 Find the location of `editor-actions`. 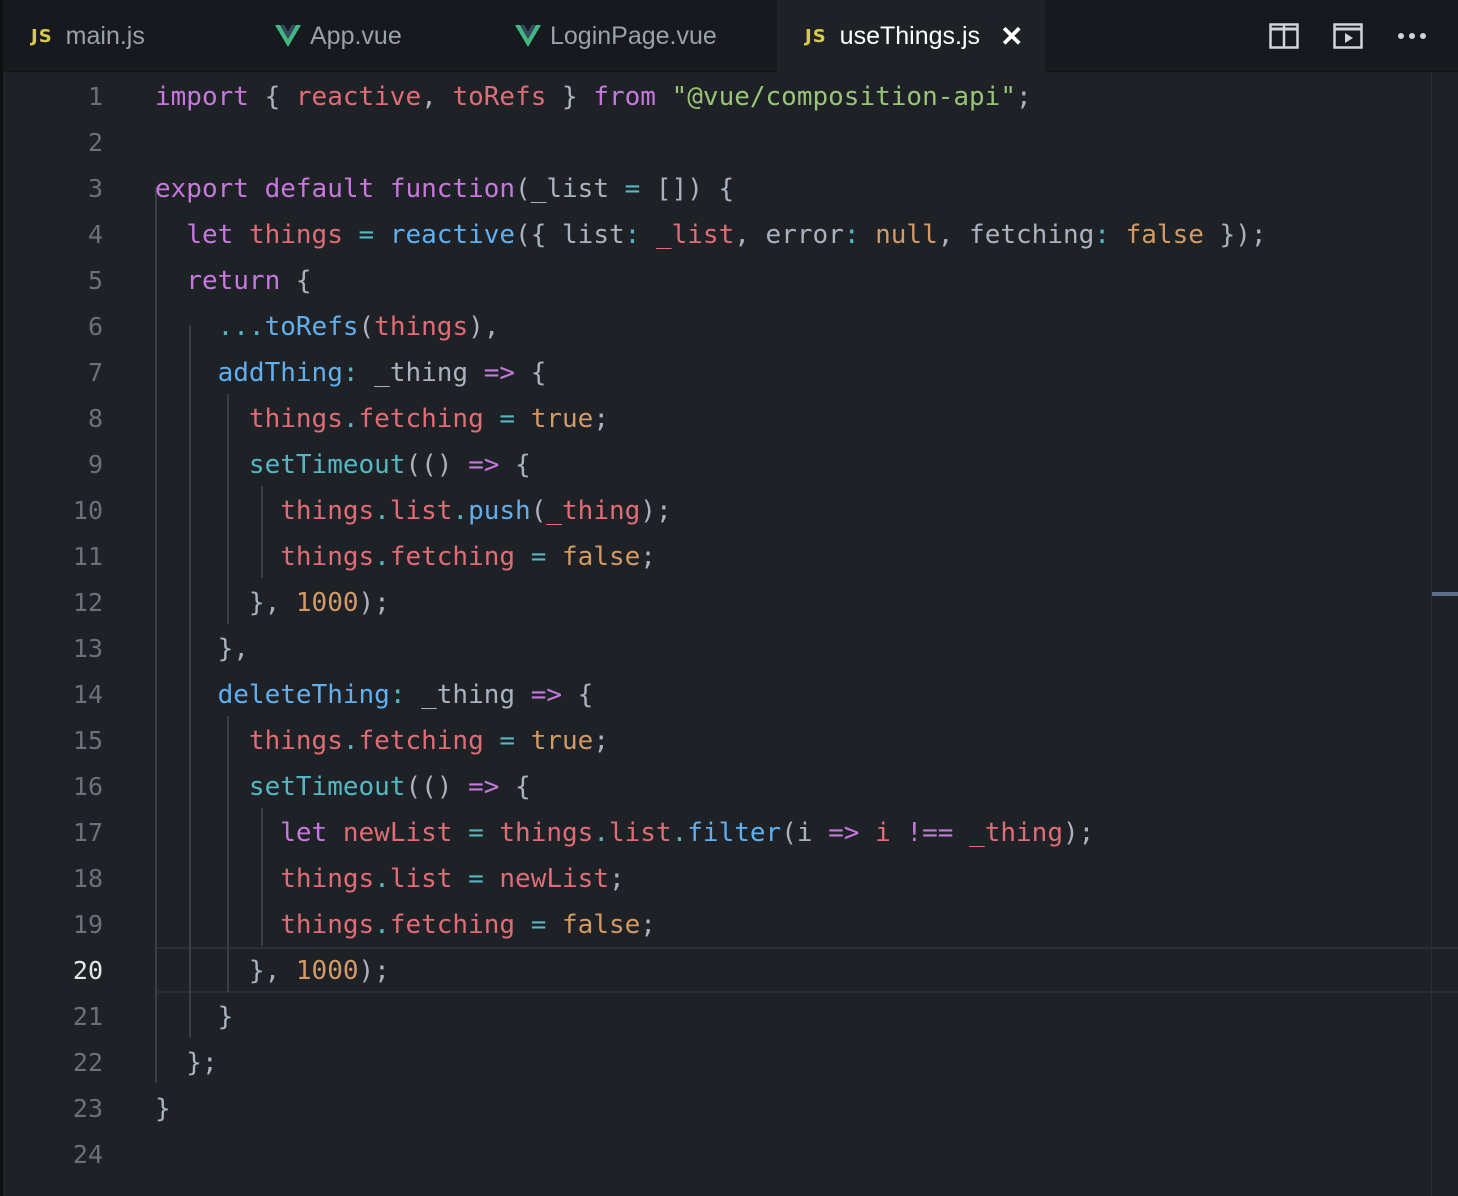

editor-actions is located at coordinates (1348, 36).